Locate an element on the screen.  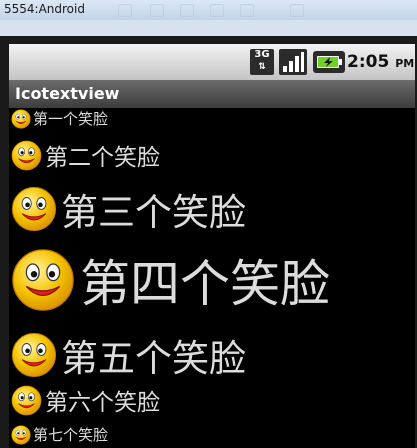
list-item: 第一个笑脸 is located at coordinates (59, 118).